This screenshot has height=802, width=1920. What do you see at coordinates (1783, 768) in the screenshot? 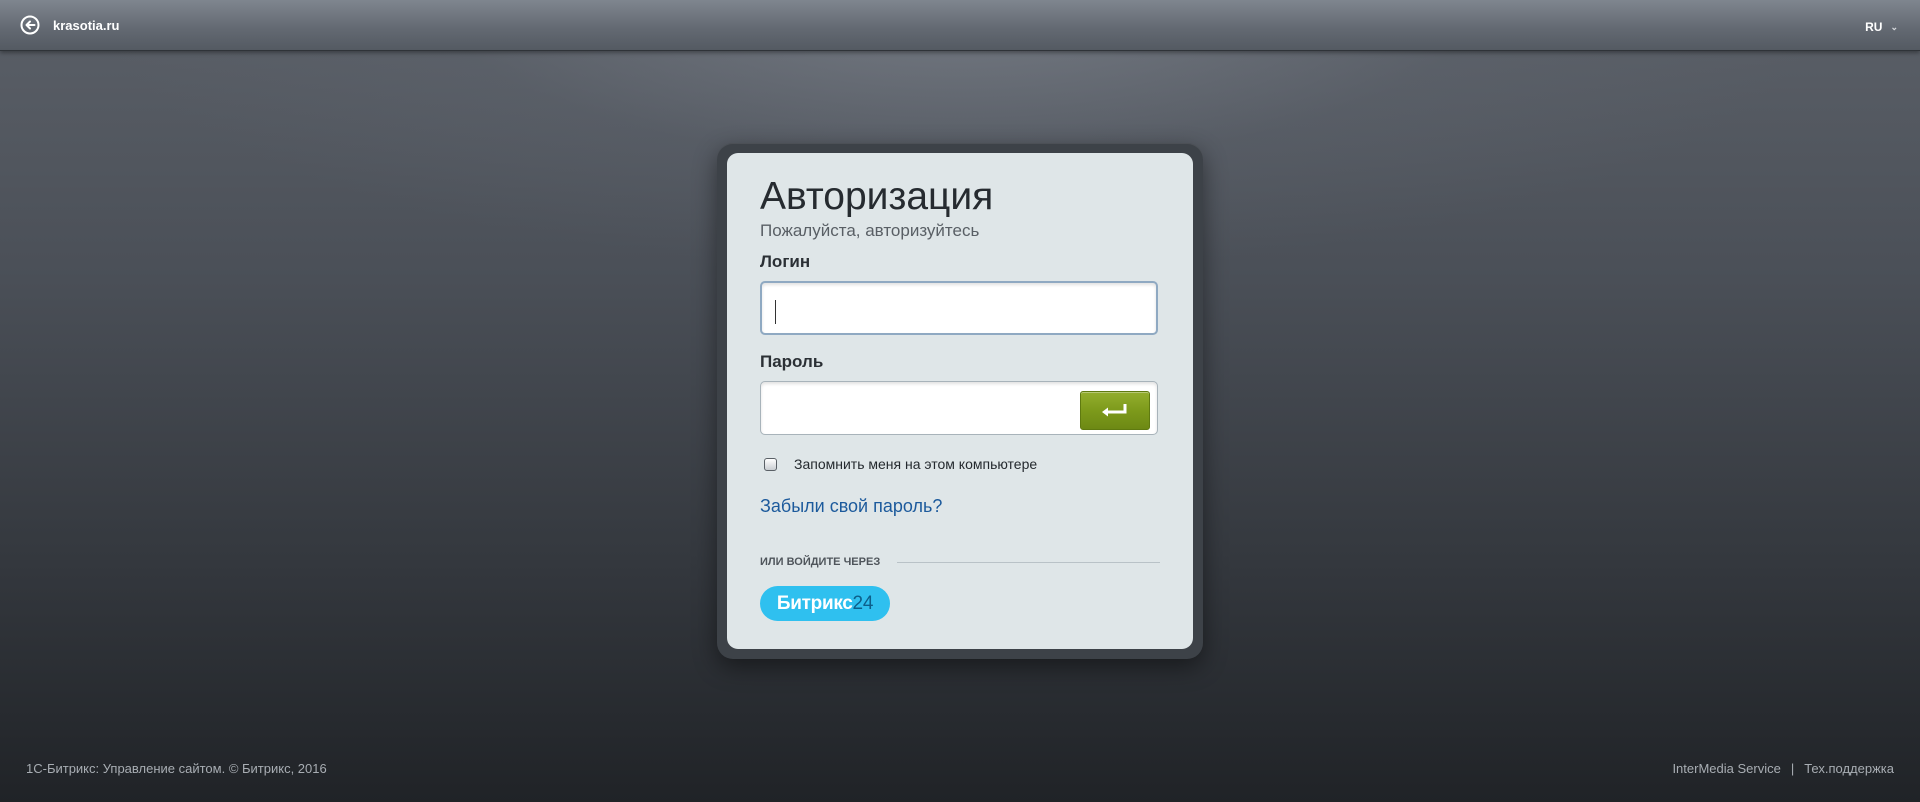
I see `footer-links: InterMedia Service | Тех.поддержка` at bounding box center [1783, 768].